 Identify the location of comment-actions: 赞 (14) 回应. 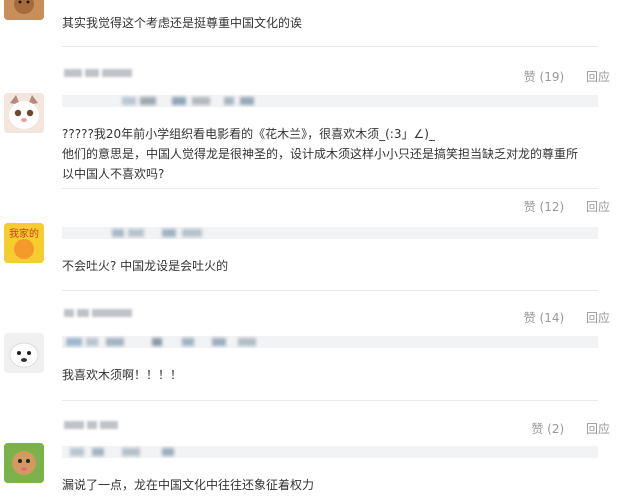
(567, 318).